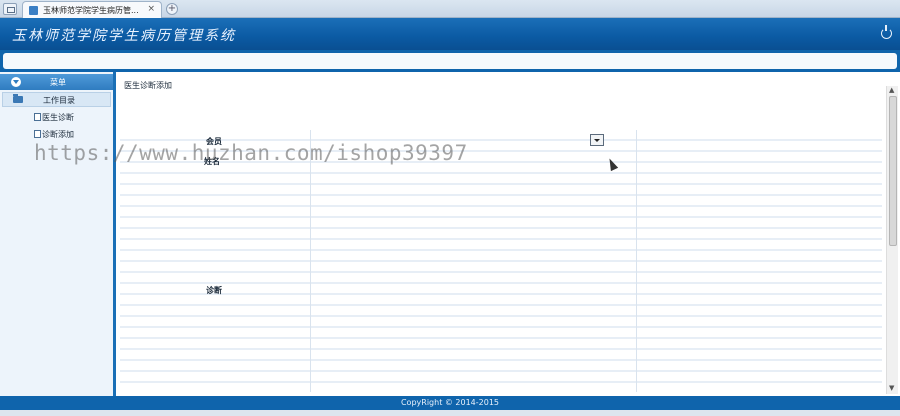 This screenshot has width=900, height=416. Describe the element at coordinates (59, 100) in the screenshot. I see `sidebar-group-label: 工作目录` at that location.